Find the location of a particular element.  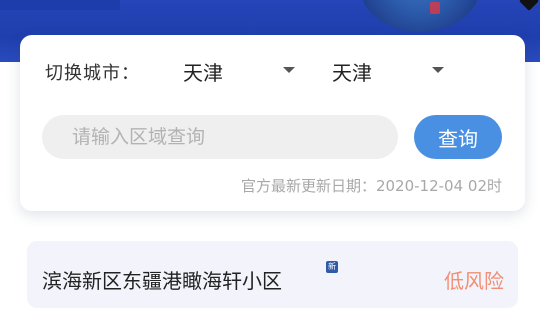

province-select: 天津 is located at coordinates (248, 71).